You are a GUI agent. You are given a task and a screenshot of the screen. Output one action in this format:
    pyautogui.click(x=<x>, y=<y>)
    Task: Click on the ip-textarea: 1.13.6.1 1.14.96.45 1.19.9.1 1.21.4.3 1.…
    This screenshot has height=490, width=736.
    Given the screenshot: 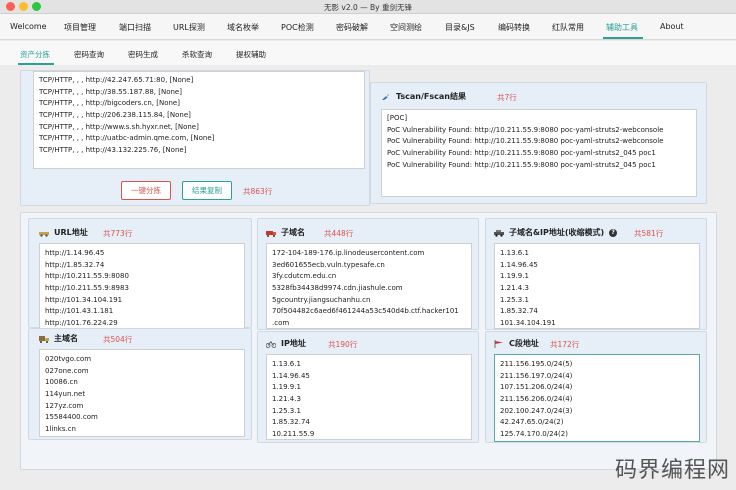 What is the action you would take?
    pyautogui.click(x=369, y=397)
    